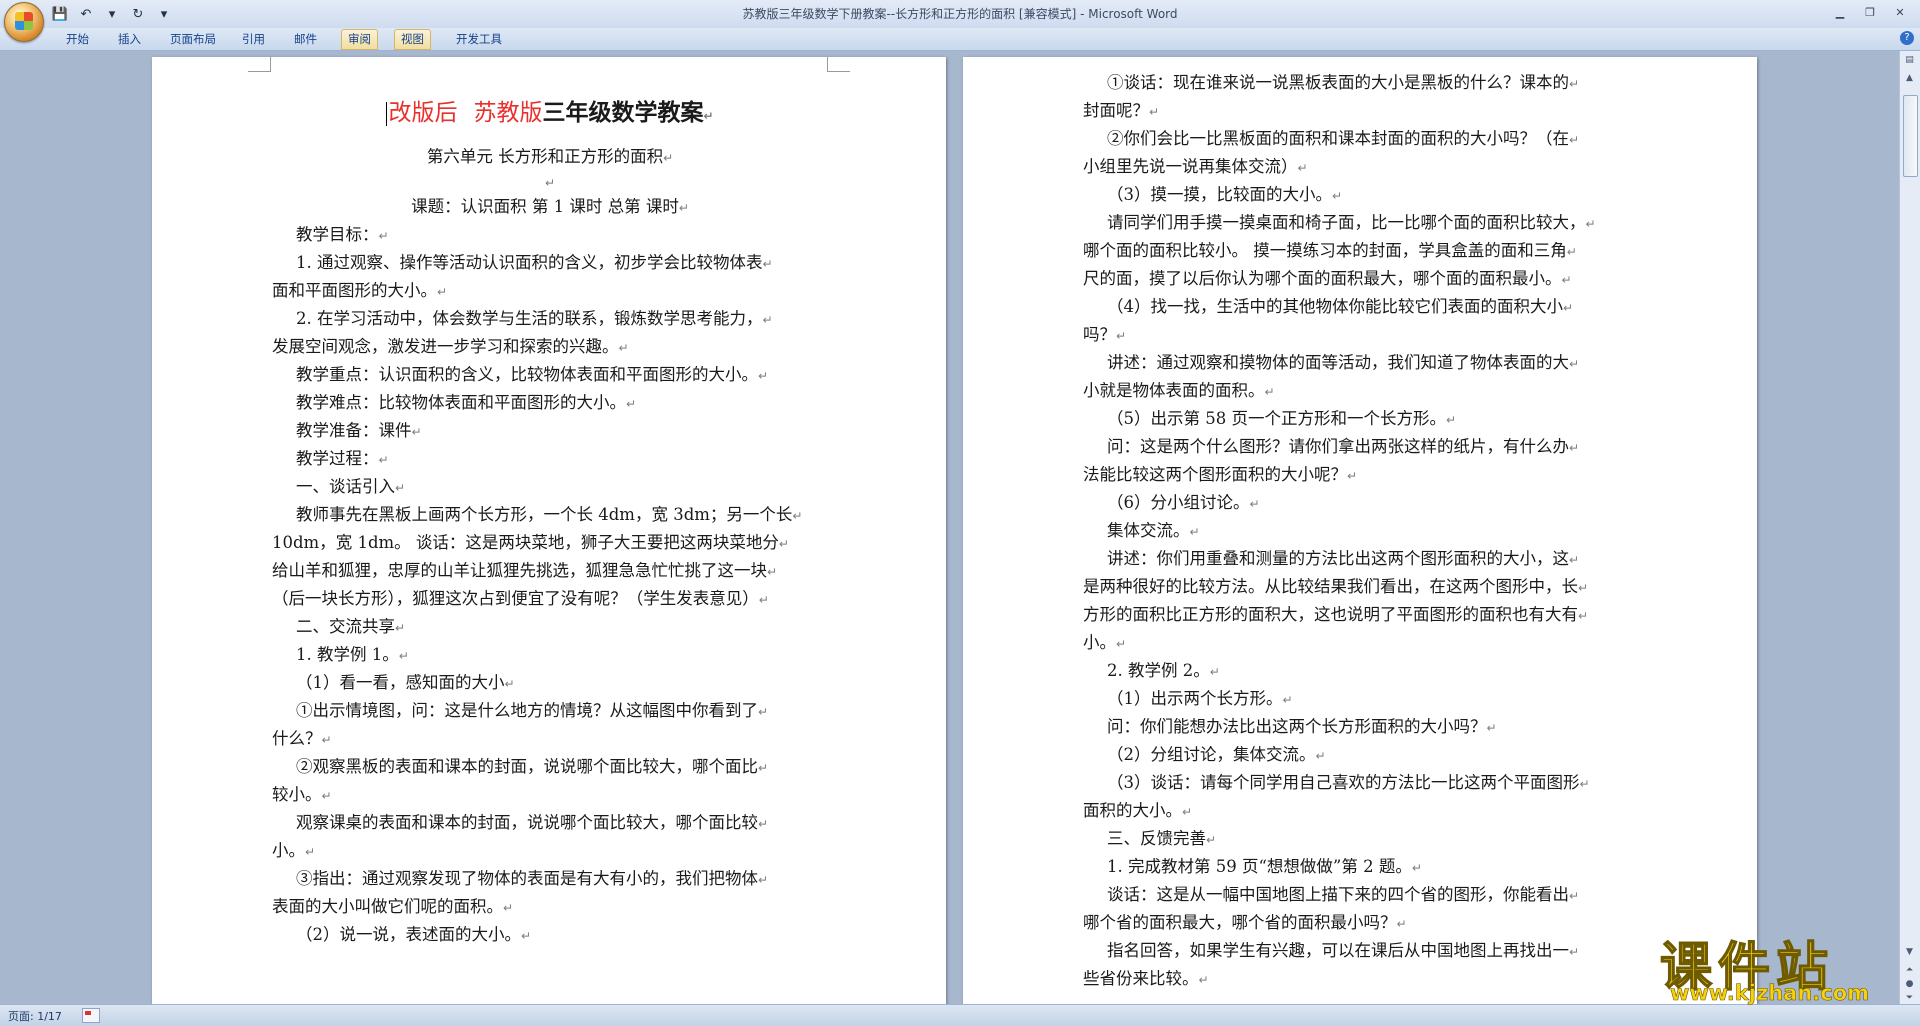  What do you see at coordinates (532, 766) in the screenshot?
I see `paragraph-line: ②观察黑板的表面和课本的封面，说说哪个面比较大，哪个面比↵` at bounding box center [532, 766].